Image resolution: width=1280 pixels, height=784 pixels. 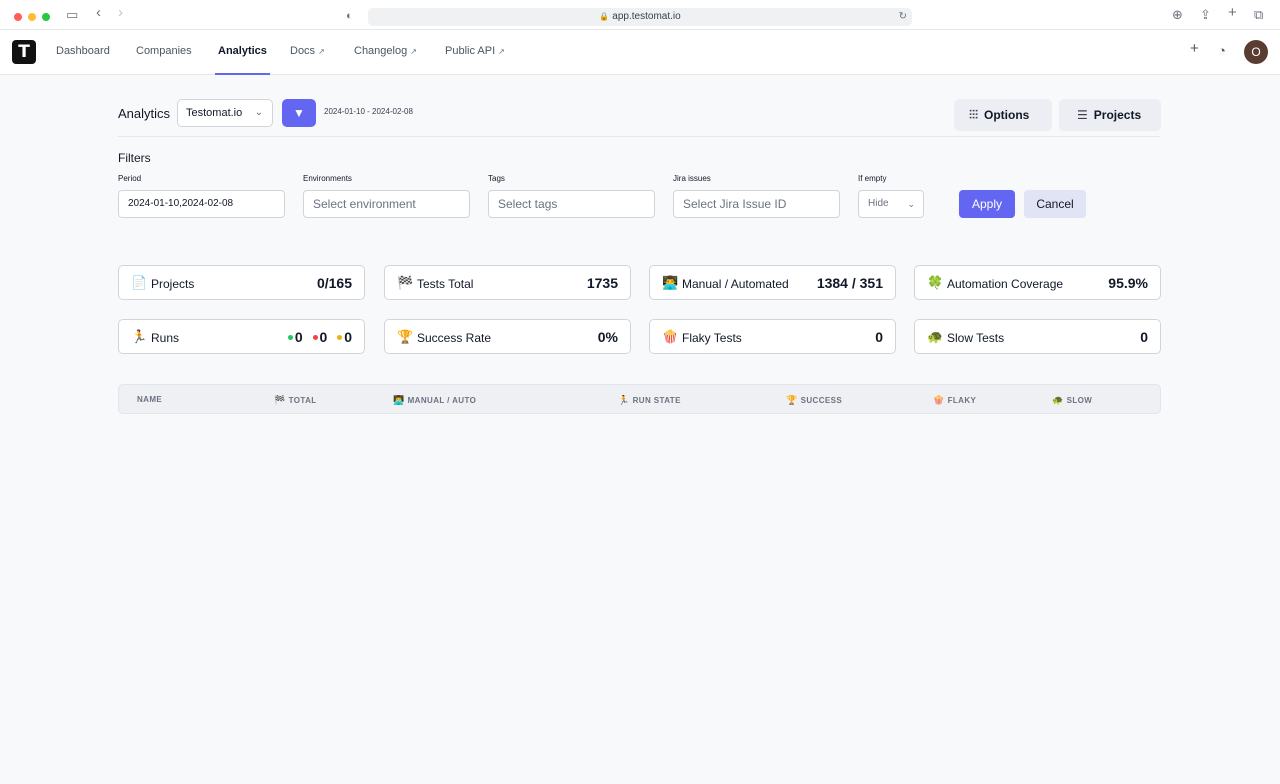 What do you see at coordinates (241, 336) in the screenshot?
I see `stat-card-runs: 🏃 Runs 0 0 0` at bounding box center [241, 336].